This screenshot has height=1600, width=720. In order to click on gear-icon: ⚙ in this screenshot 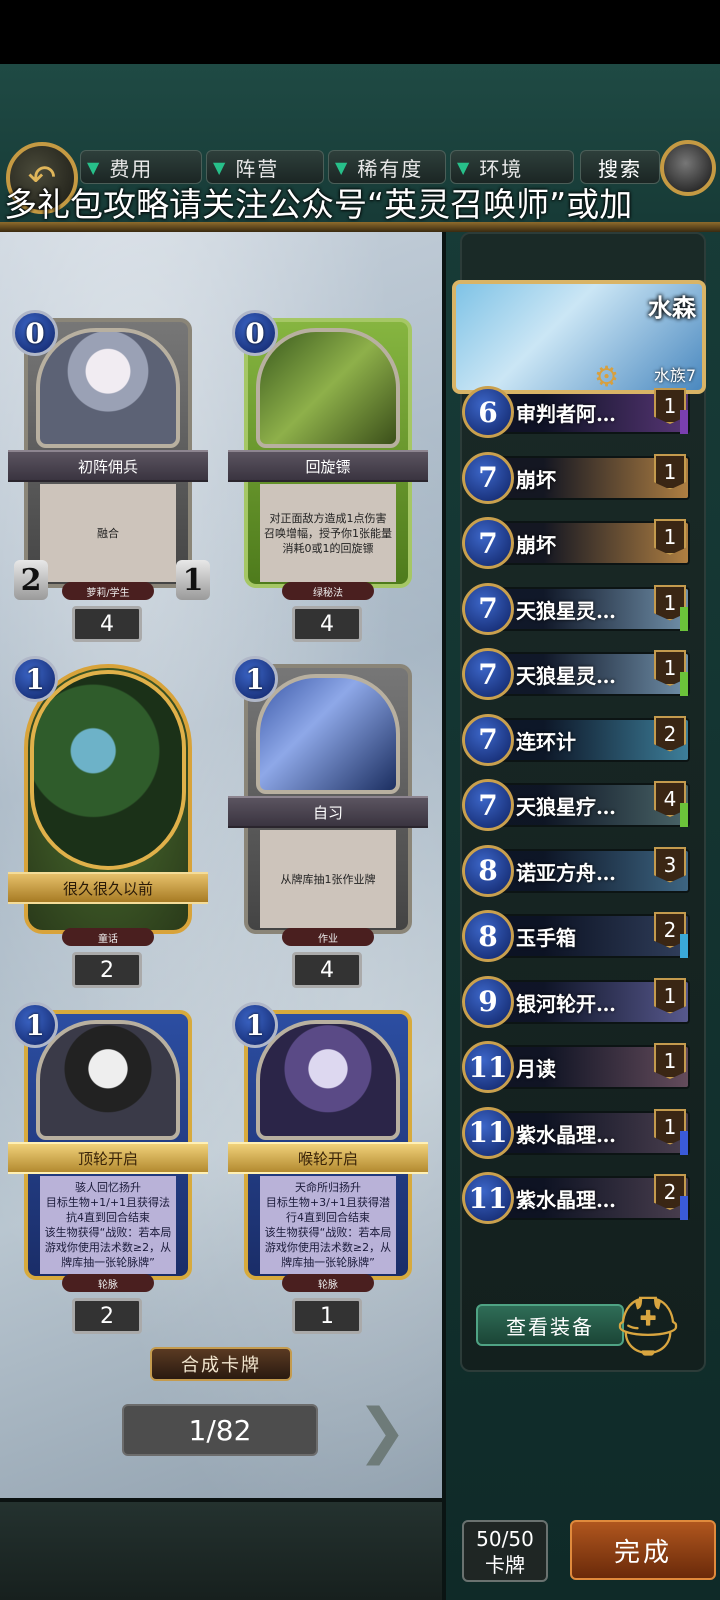, I will do `click(606, 376)`.